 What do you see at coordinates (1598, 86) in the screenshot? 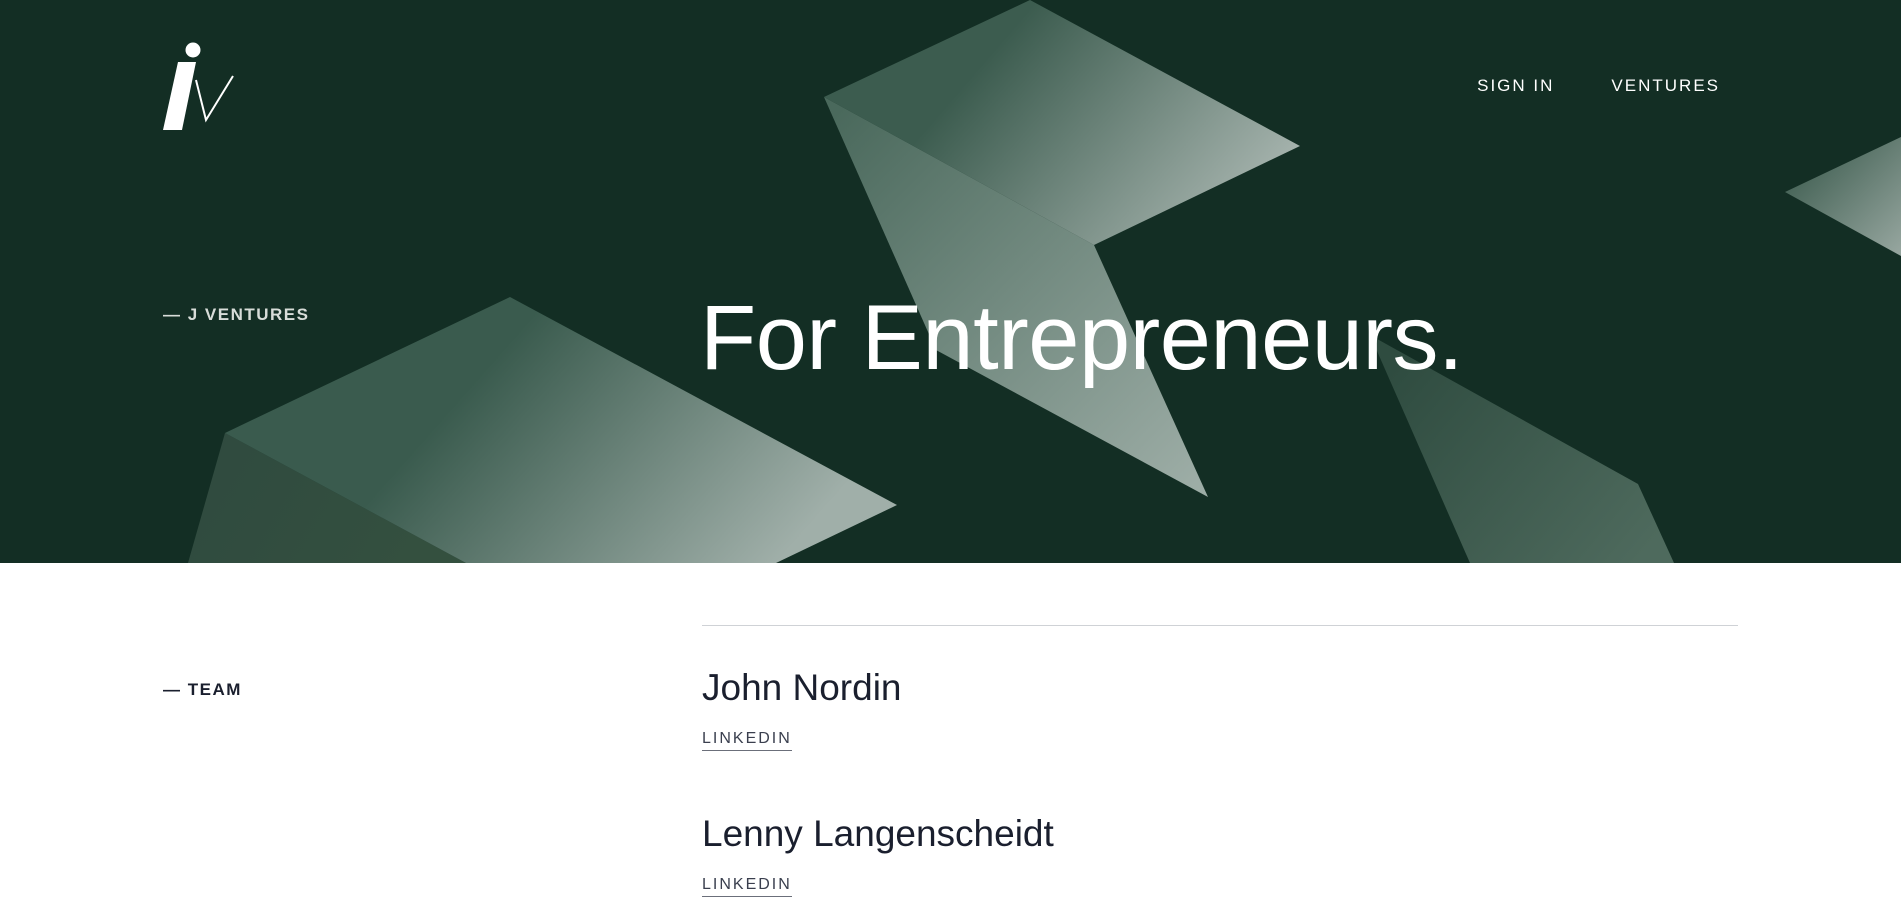
I see `main-nav: SIGN IN VENTURES` at bounding box center [1598, 86].